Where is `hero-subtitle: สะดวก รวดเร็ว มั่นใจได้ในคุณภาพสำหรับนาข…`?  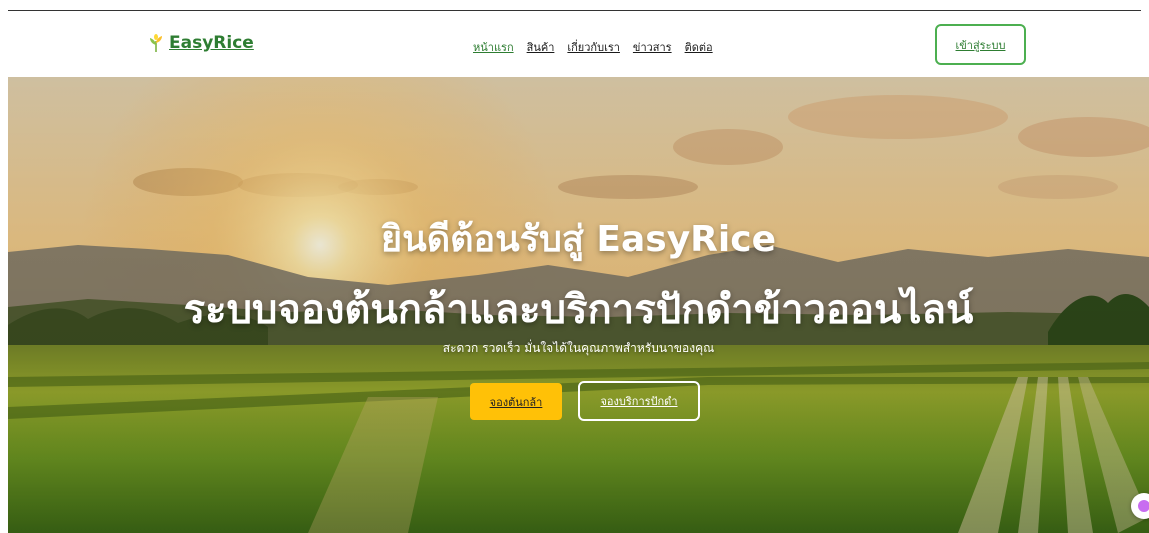
hero-subtitle: สะดวก รวดเร็ว มั่นใจได้ในคุณภาพสำหรับนาข… is located at coordinates (578, 348).